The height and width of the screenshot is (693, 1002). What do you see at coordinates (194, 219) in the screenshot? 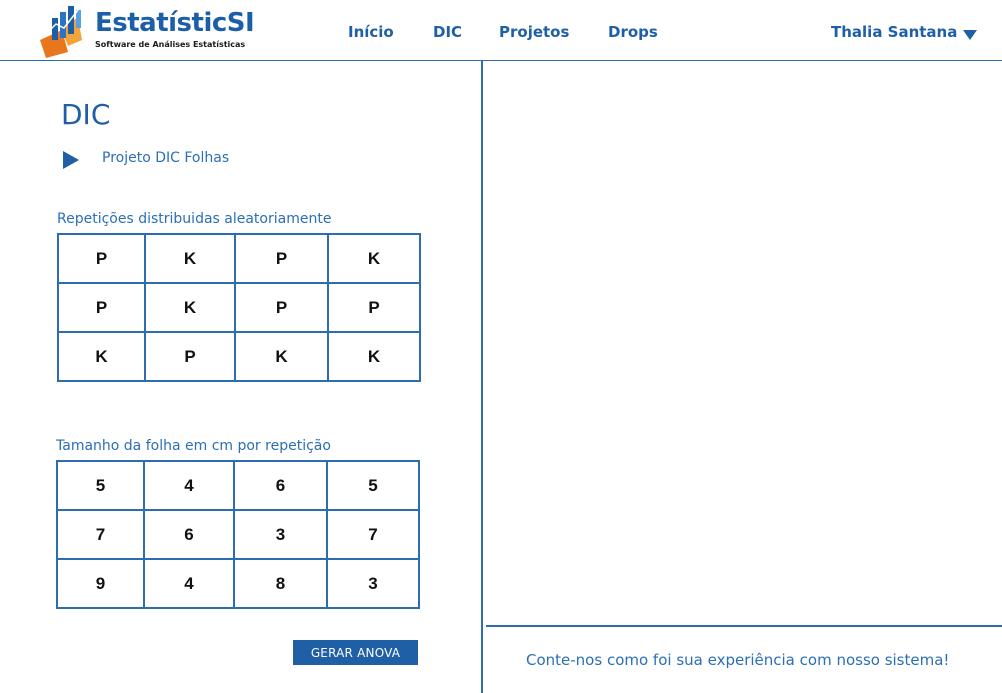
I see `randomized-label: Repetições distribuidas aleatoriamente` at bounding box center [194, 219].